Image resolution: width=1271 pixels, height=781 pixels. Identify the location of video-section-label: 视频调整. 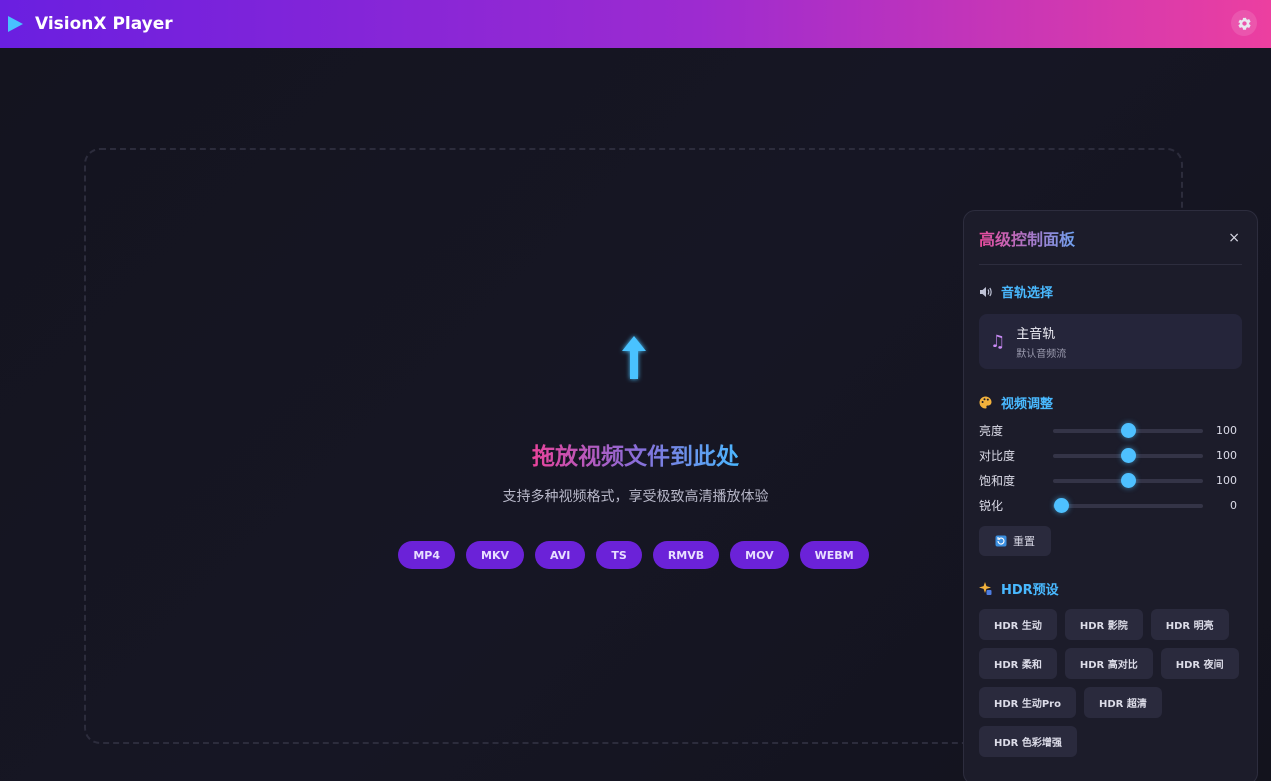
(1027, 404).